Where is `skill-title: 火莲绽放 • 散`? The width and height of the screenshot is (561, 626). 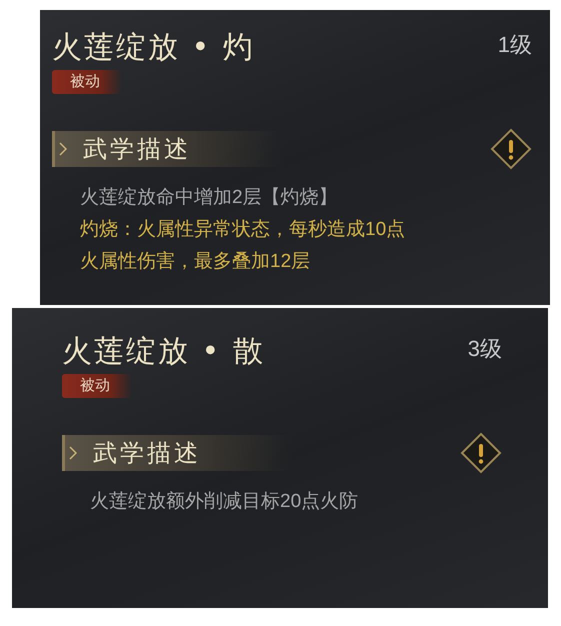 skill-title: 火莲绽放 • 散 is located at coordinates (163, 352).